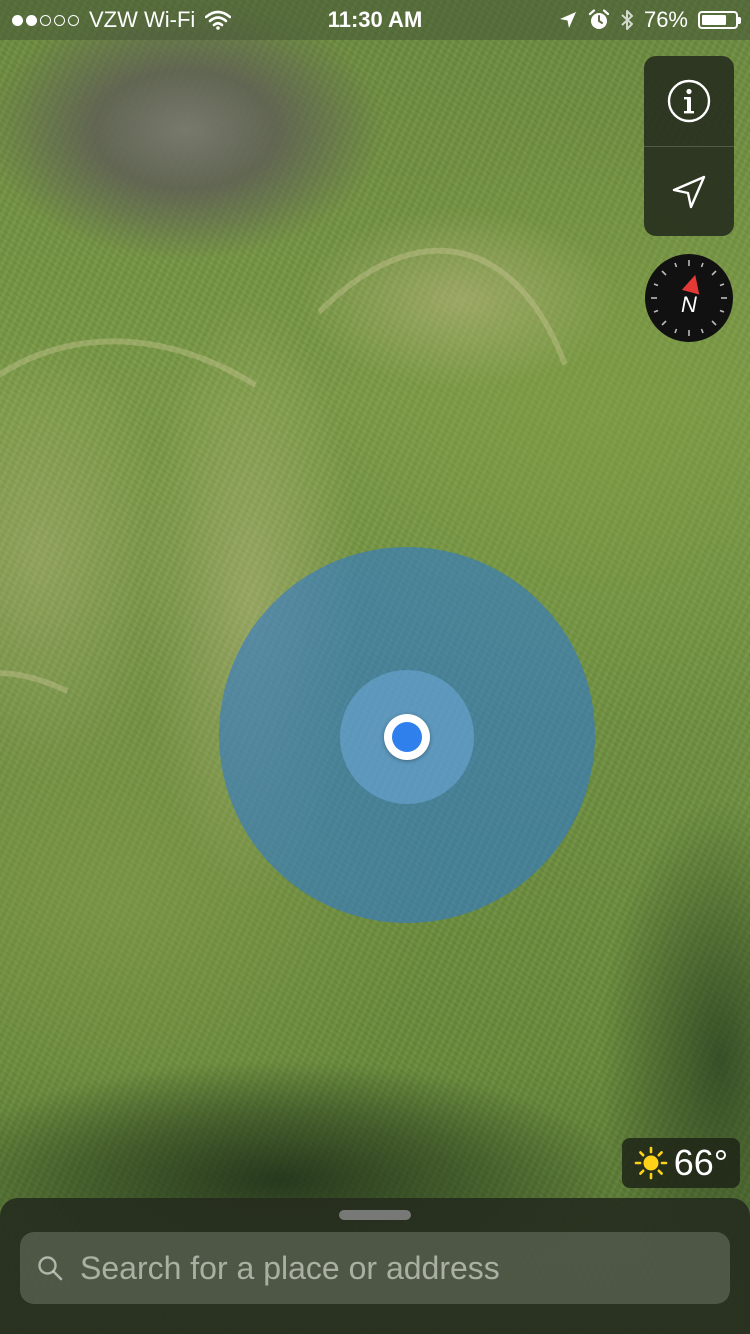 The image size is (750, 1334). What do you see at coordinates (651, 1163) in the screenshot?
I see `sun-icon` at bounding box center [651, 1163].